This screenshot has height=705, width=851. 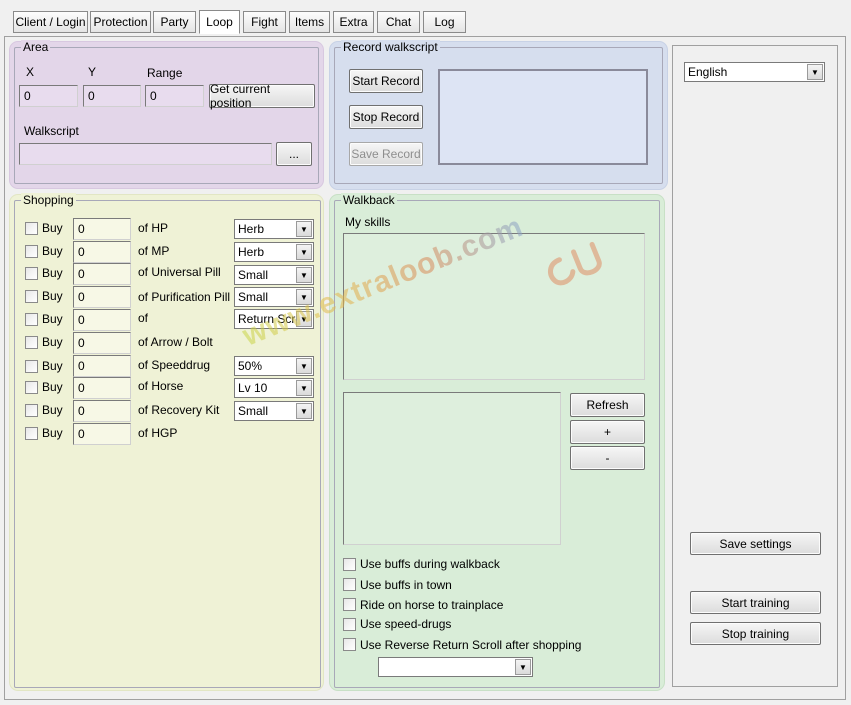 I want to click on horse-quantity-input: 0, so click(x=102, y=388).